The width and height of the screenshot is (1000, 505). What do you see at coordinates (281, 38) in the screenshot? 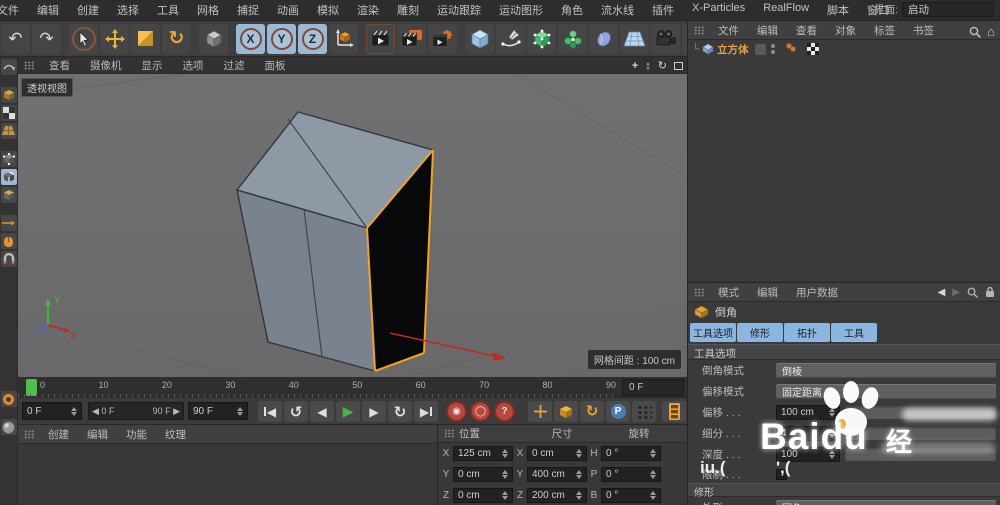
I see `axis-lock-y-button: Y` at bounding box center [281, 38].